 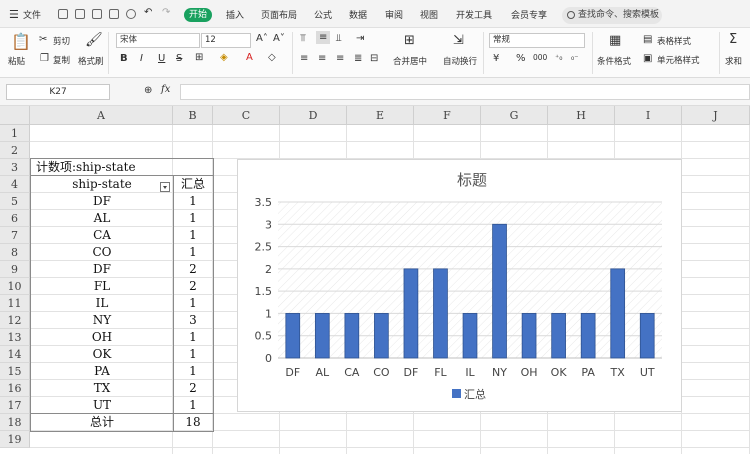 What do you see at coordinates (226, 40) in the screenshot?
I see `font-size-select: 12` at bounding box center [226, 40].